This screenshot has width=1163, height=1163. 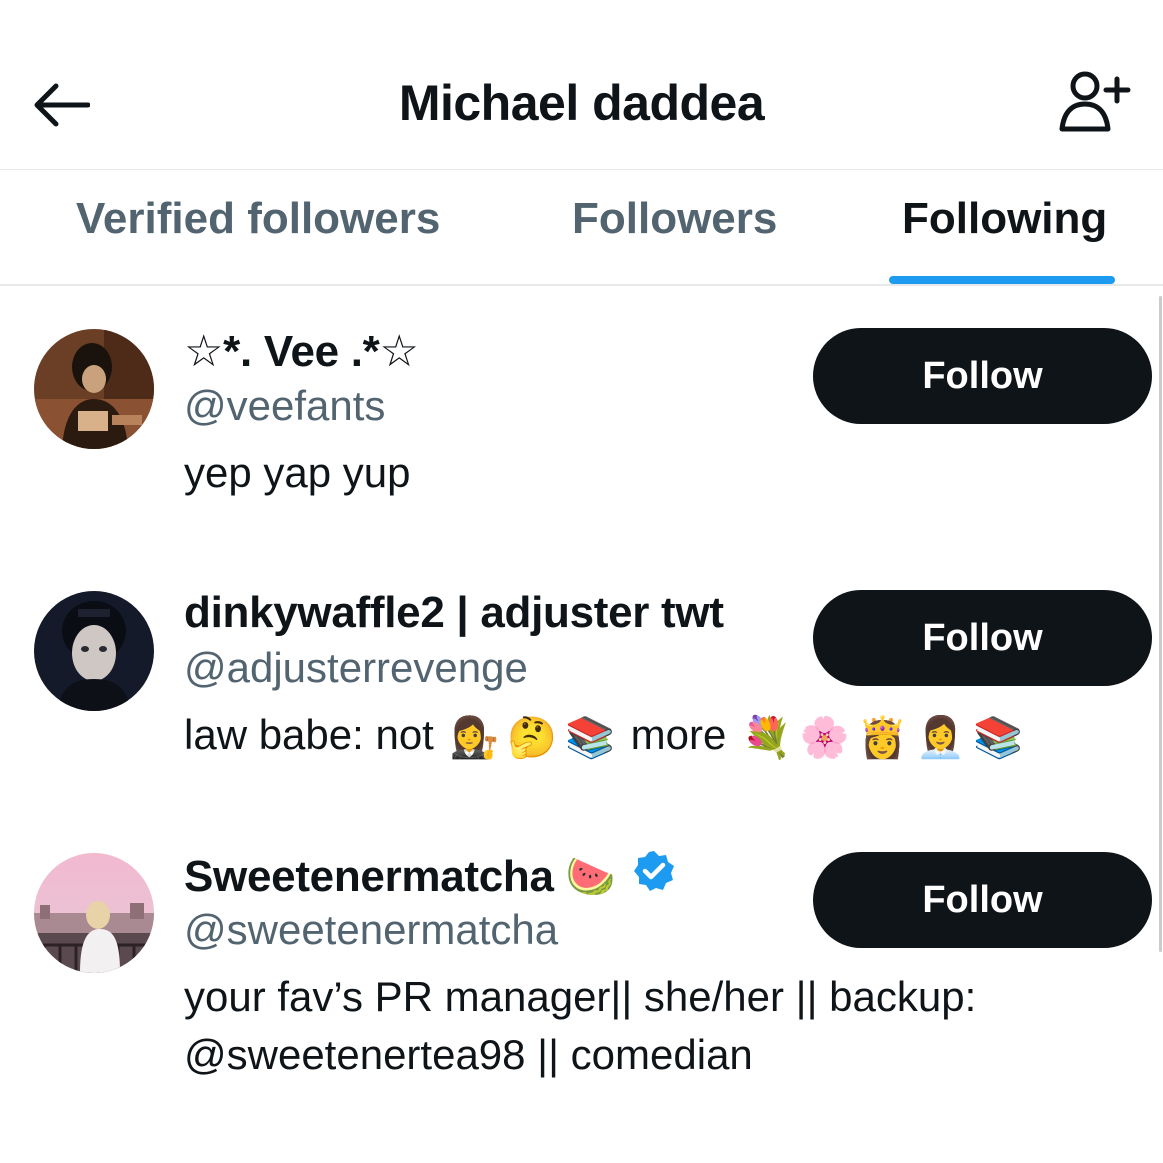 What do you see at coordinates (824, 737) in the screenshot?
I see `emoji-cherry-blossom: 🌸` at bounding box center [824, 737].